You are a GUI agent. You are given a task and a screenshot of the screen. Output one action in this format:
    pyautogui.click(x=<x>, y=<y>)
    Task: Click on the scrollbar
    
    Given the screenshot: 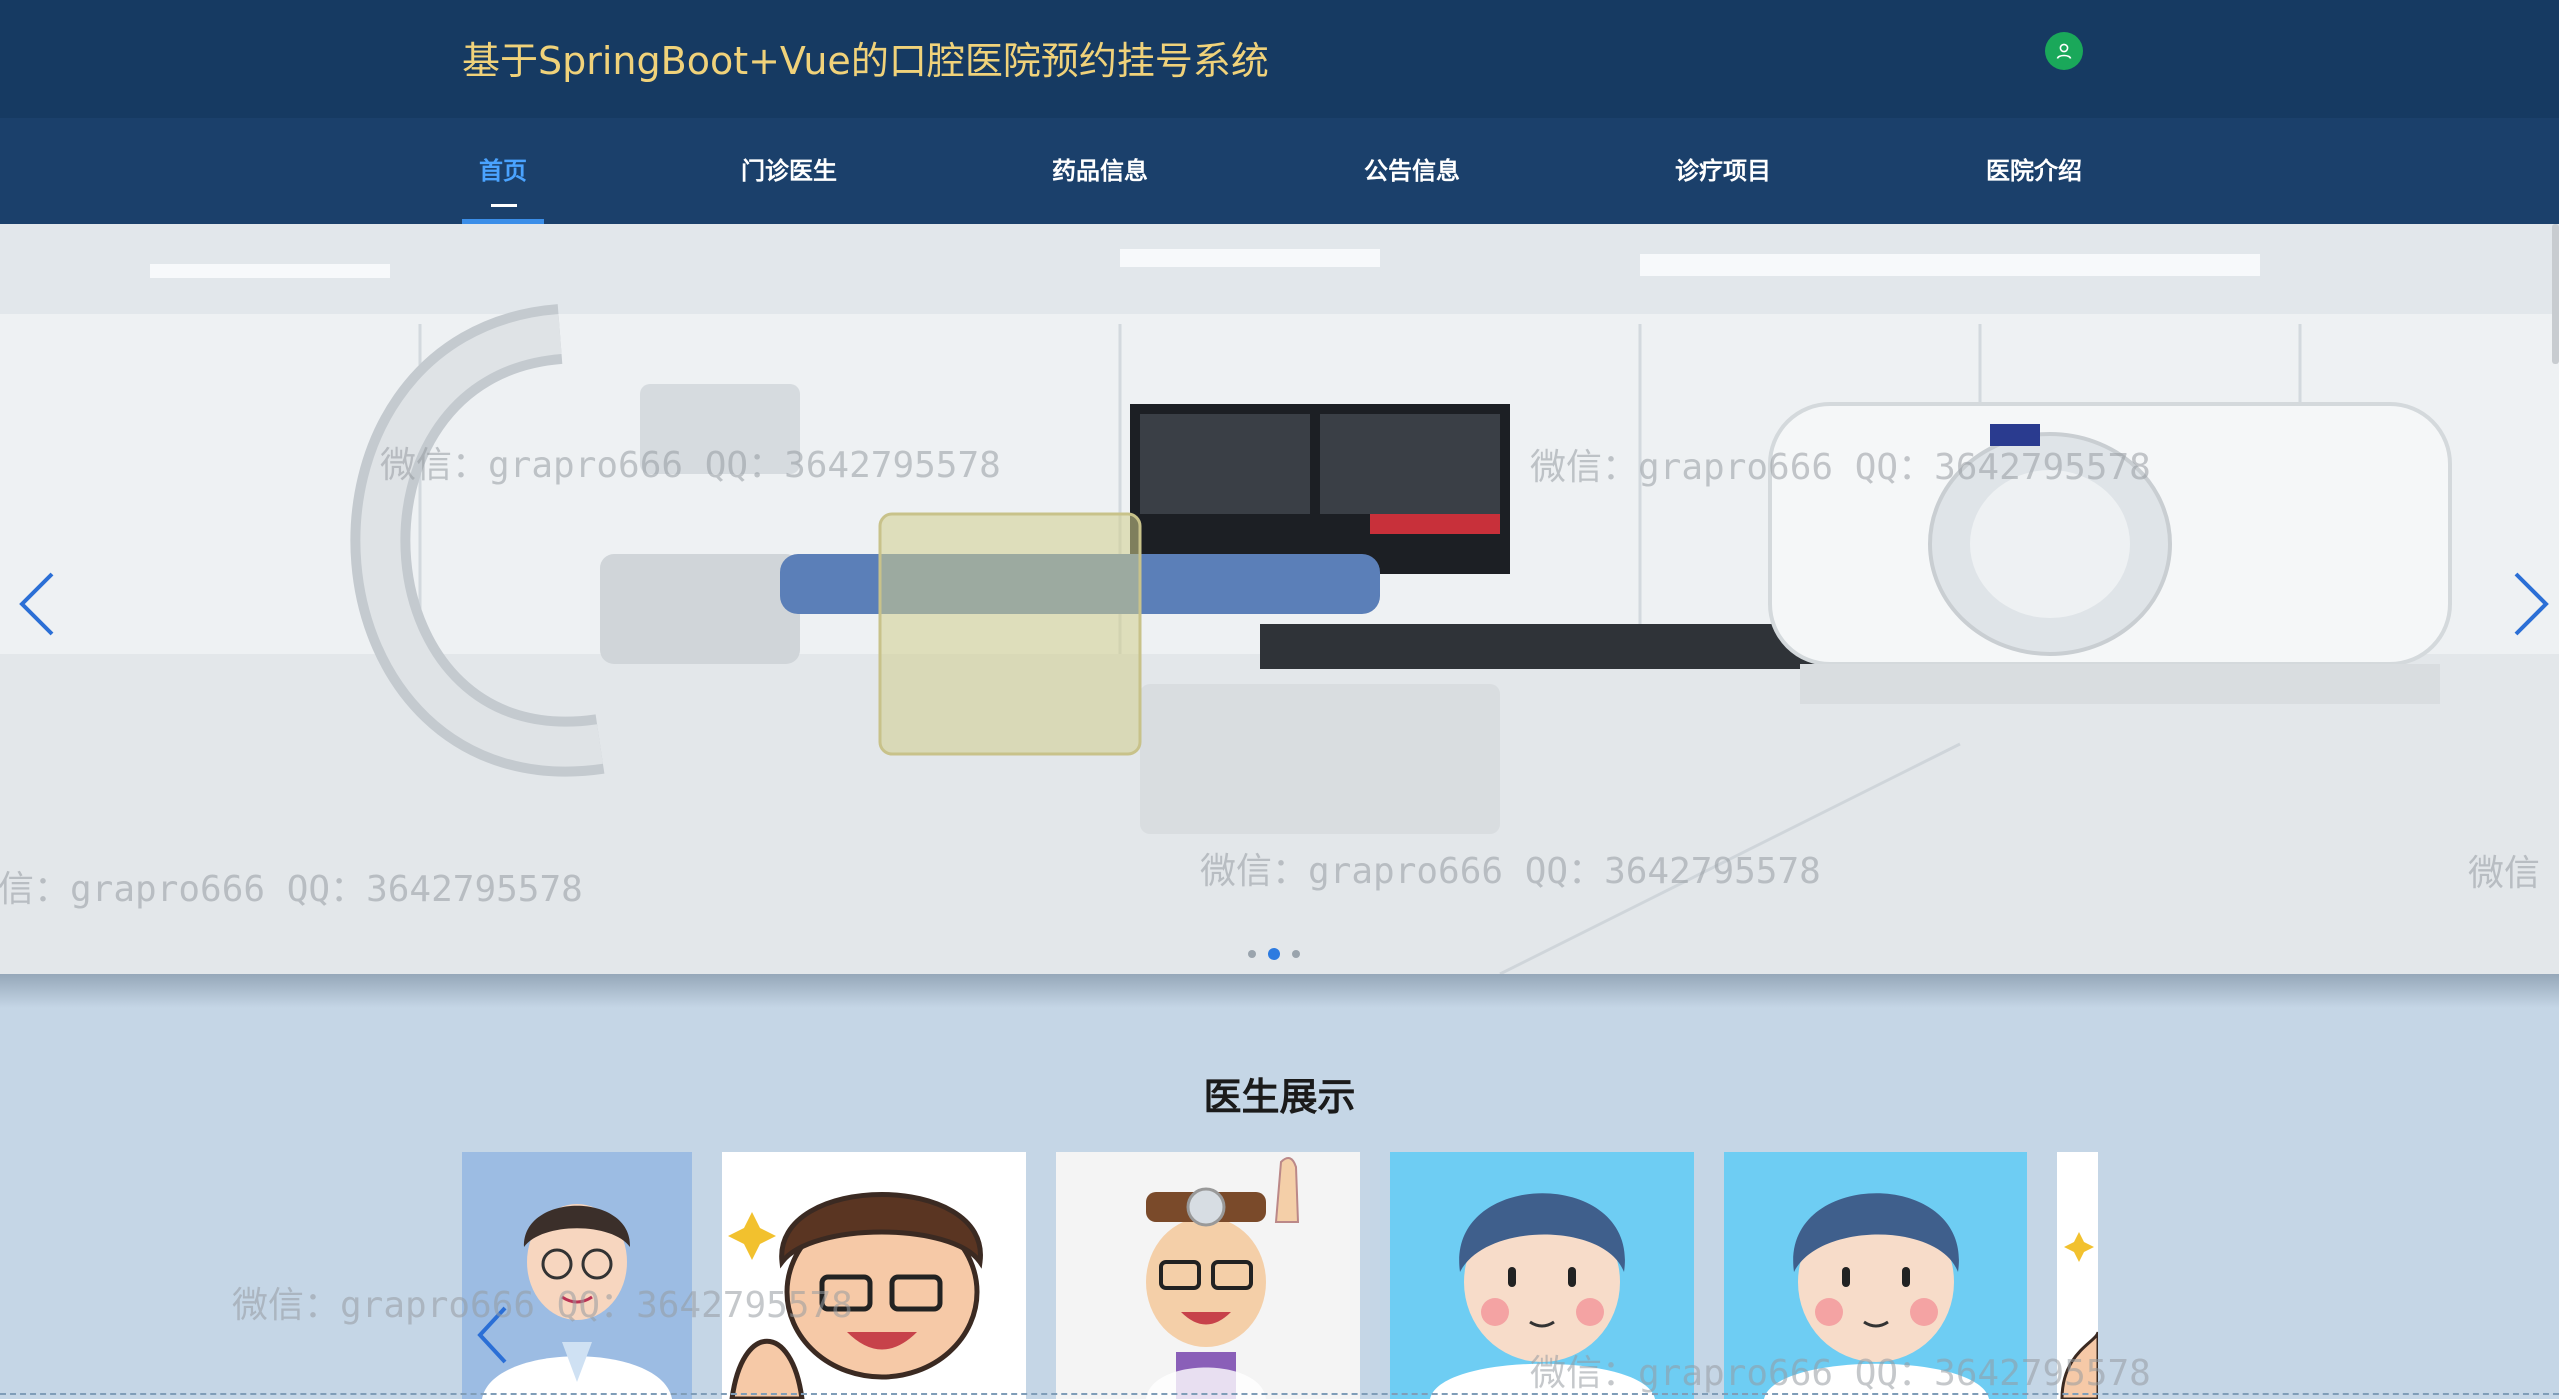 What is the action you would take?
    pyautogui.click(x=2555, y=294)
    